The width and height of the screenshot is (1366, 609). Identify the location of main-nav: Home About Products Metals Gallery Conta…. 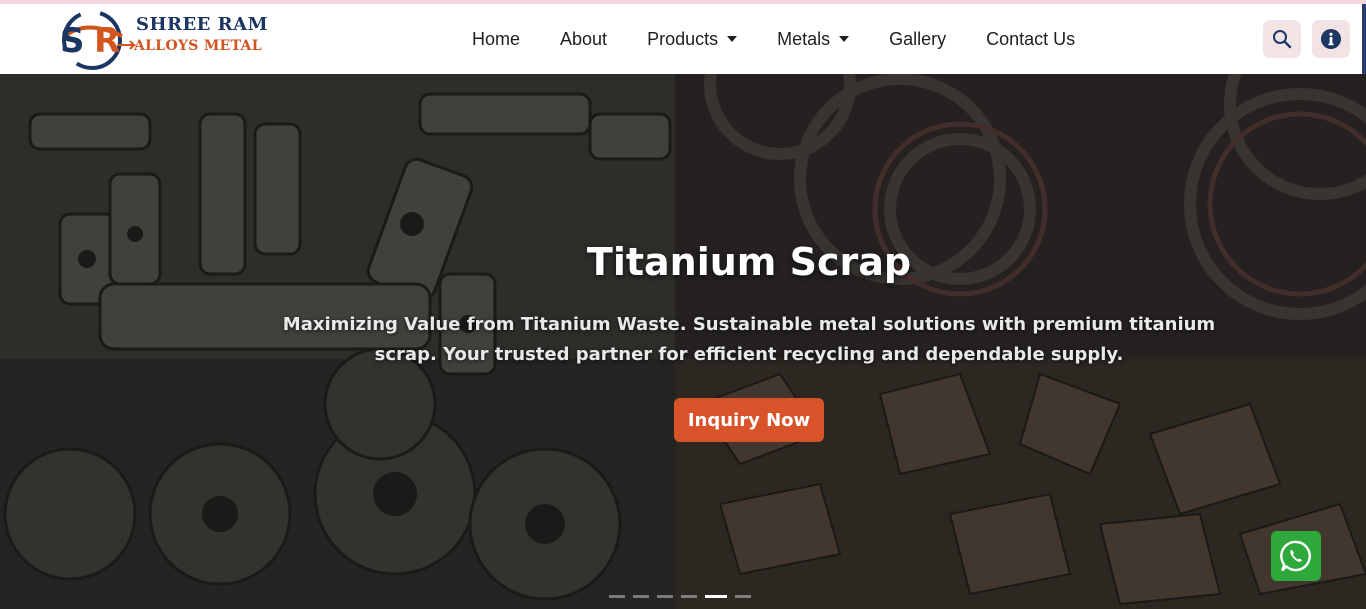
(793, 39).